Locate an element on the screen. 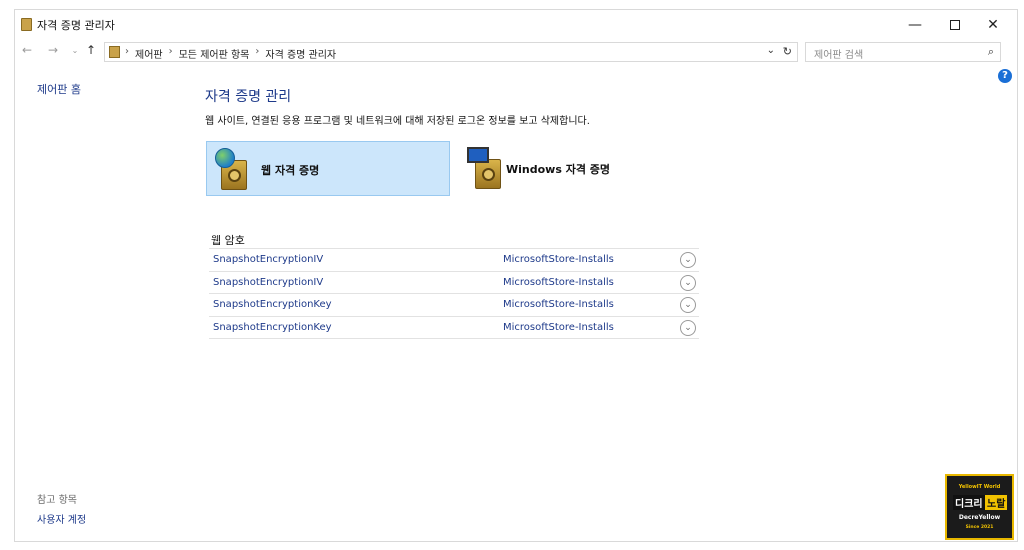  watermark-korean-right: 노랄 is located at coordinates (996, 502).